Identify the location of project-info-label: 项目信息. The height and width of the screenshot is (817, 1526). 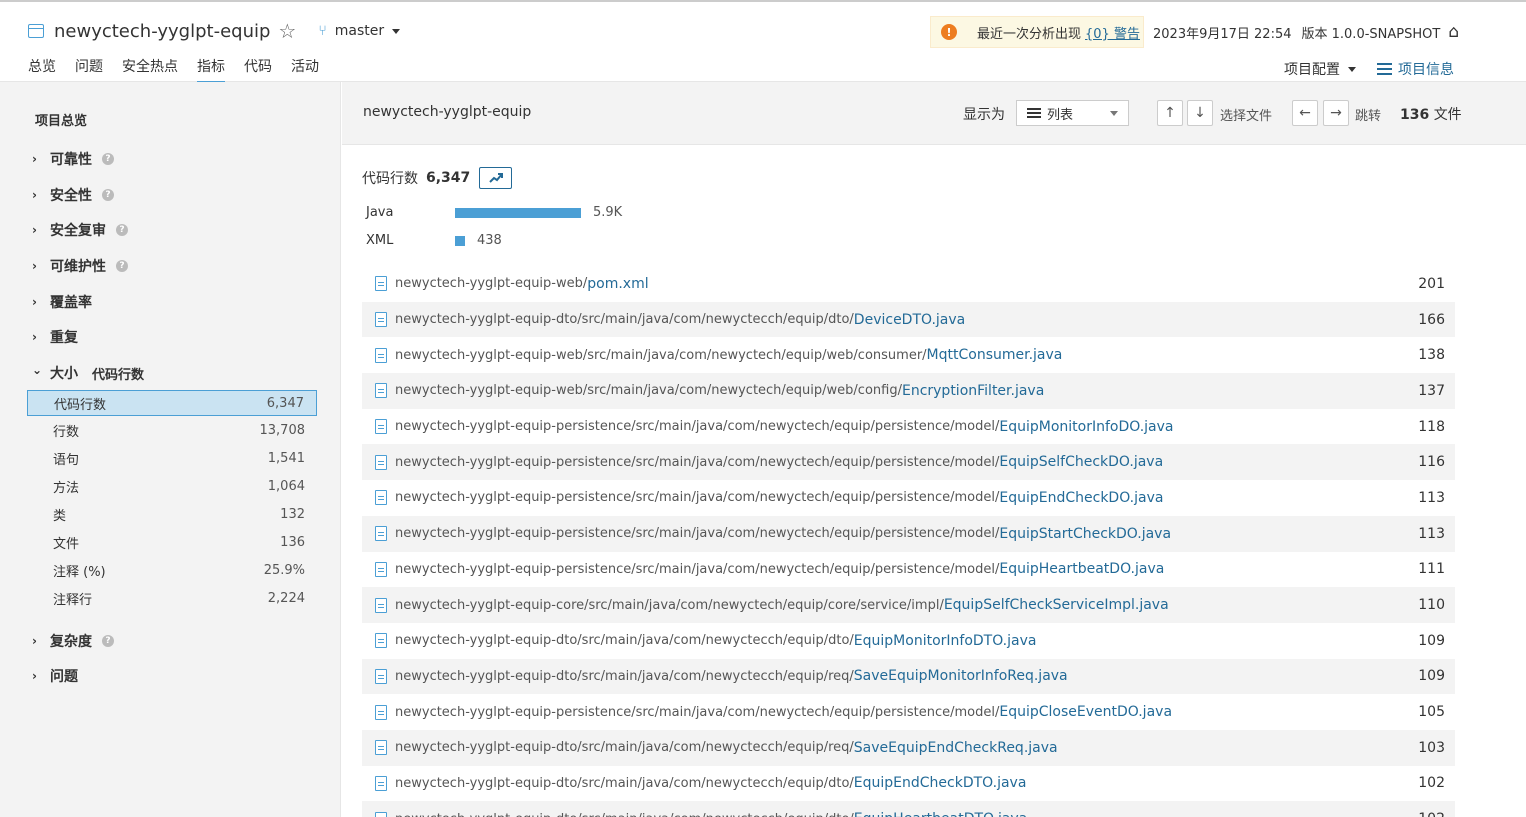
(1426, 70).